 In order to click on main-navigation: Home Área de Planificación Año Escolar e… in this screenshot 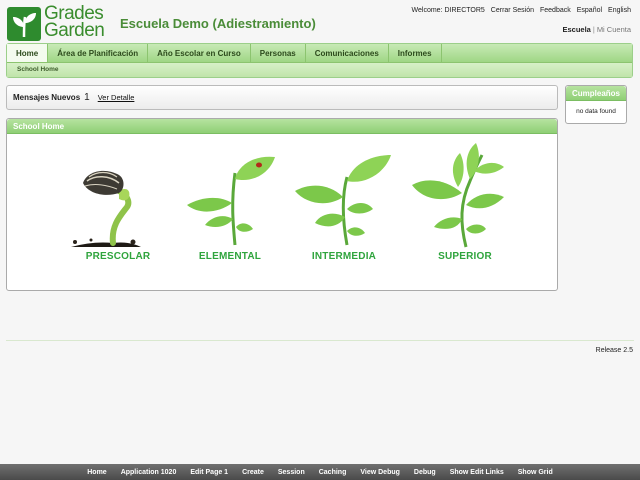, I will do `click(319, 60)`.